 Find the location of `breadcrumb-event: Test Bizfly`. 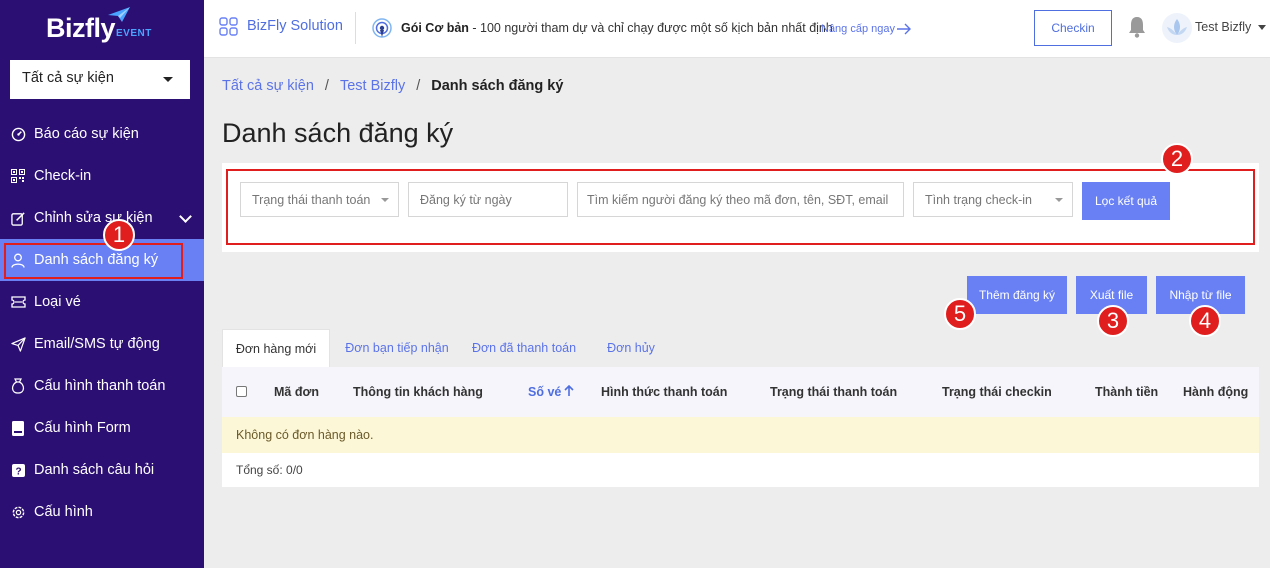

breadcrumb-event: Test Bizfly is located at coordinates (372, 86).